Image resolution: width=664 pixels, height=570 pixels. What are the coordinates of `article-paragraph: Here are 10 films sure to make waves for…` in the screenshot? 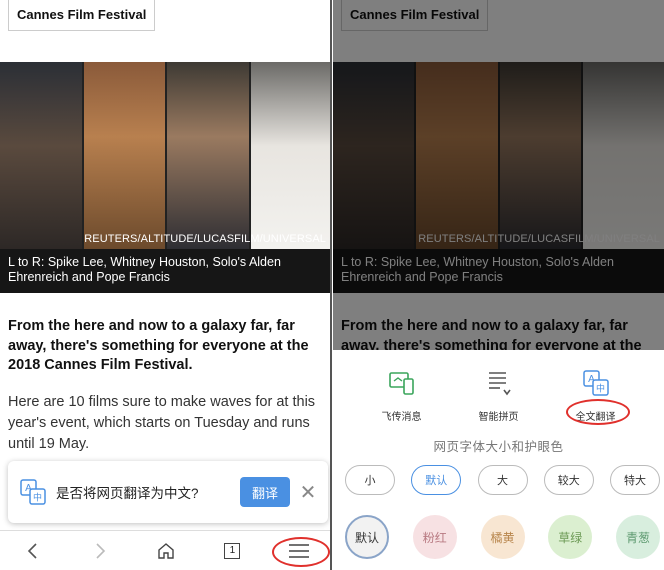 It's located at (162, 423).